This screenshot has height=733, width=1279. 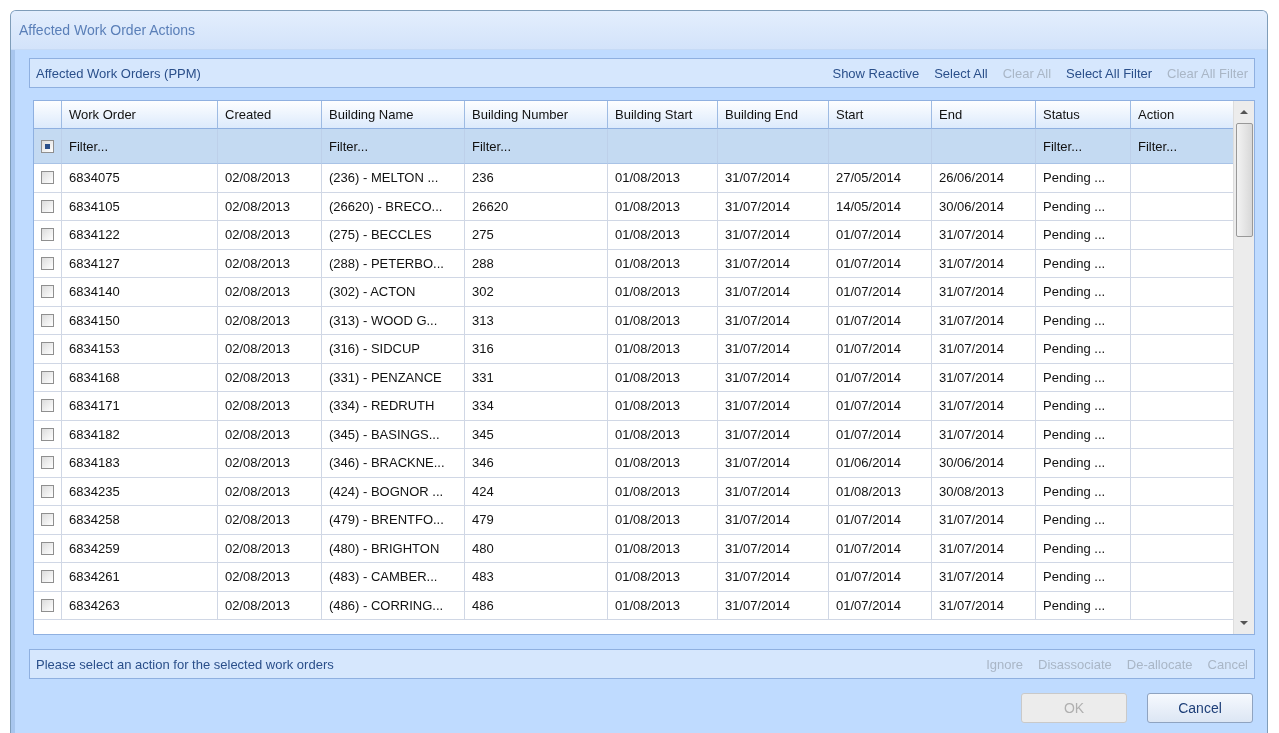 What do you see at coordinates (393, 292) in the screenshot?
I see `table-cell: (302) - ACTON` at bounding box center [393, 292].